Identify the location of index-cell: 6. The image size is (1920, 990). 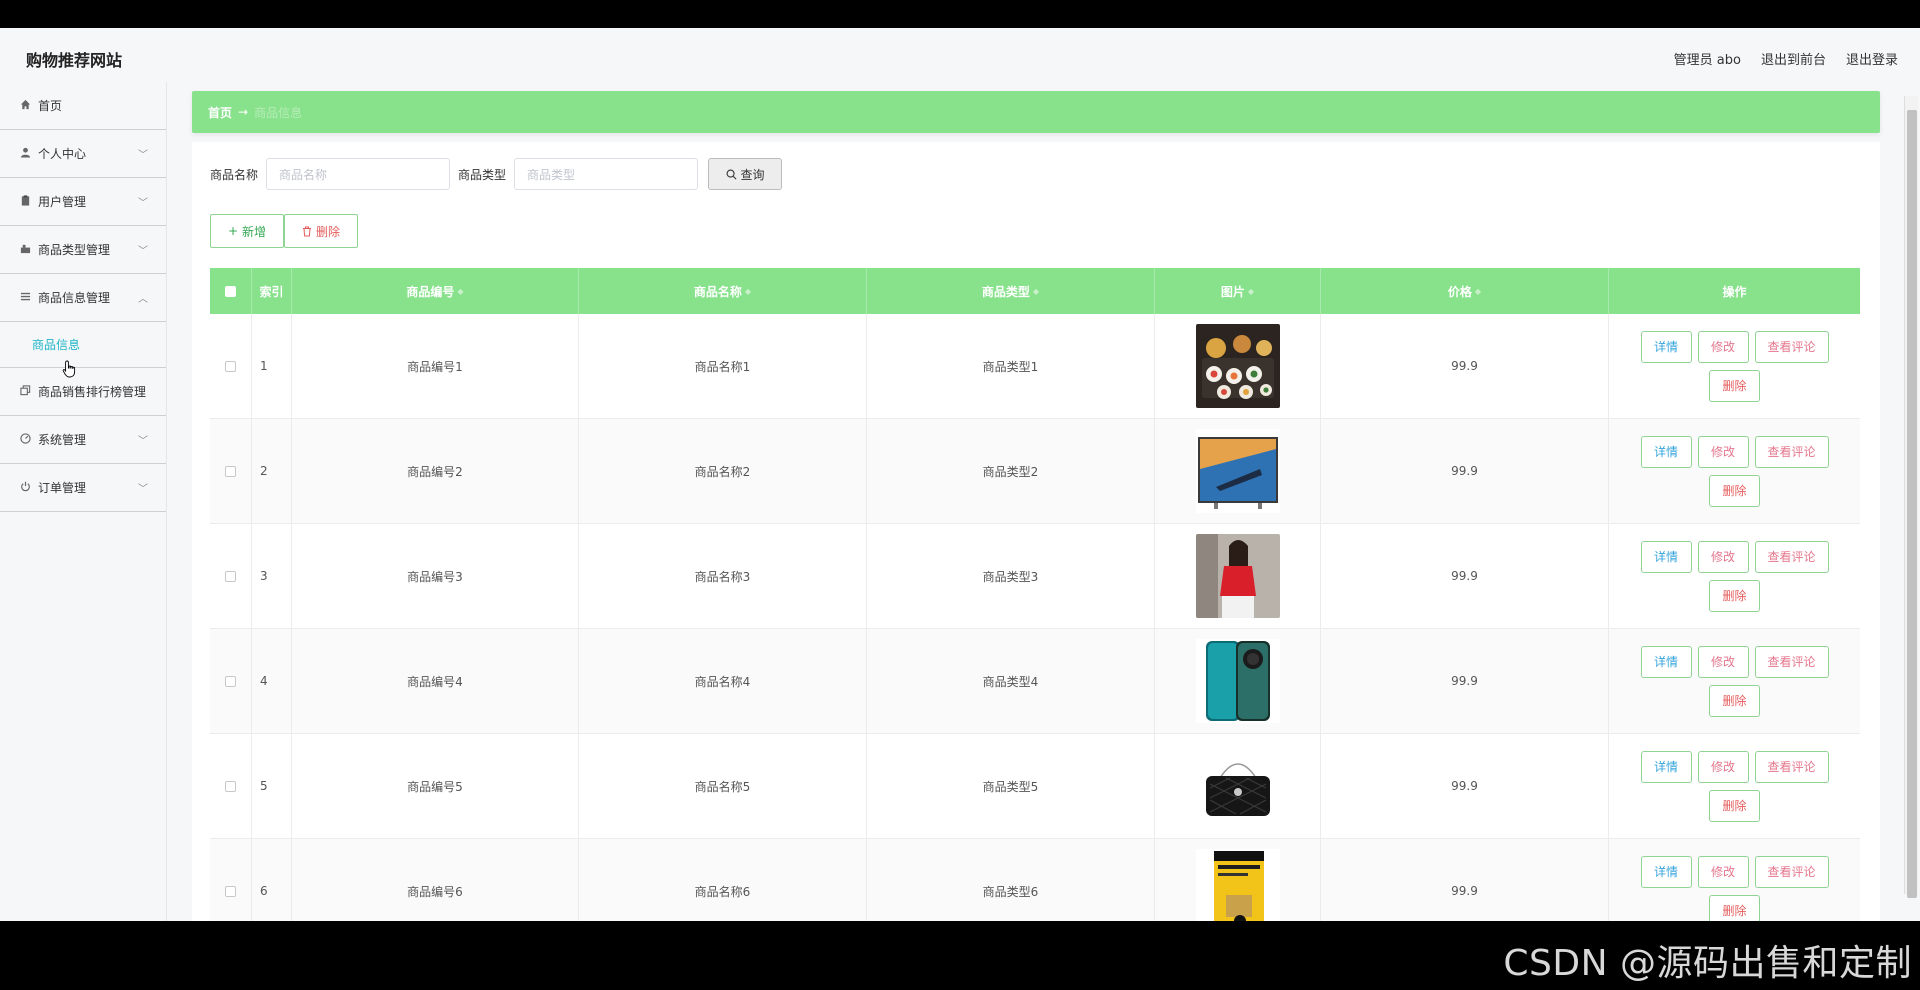
(272, 880).